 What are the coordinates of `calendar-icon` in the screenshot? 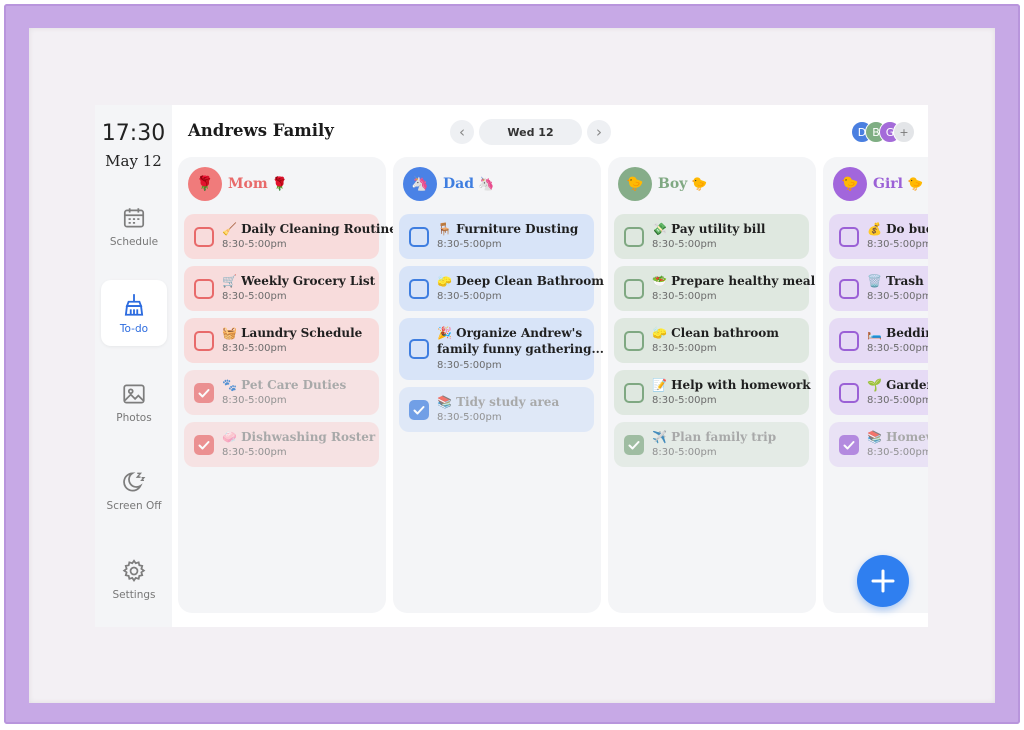 It's located at (134, 217).